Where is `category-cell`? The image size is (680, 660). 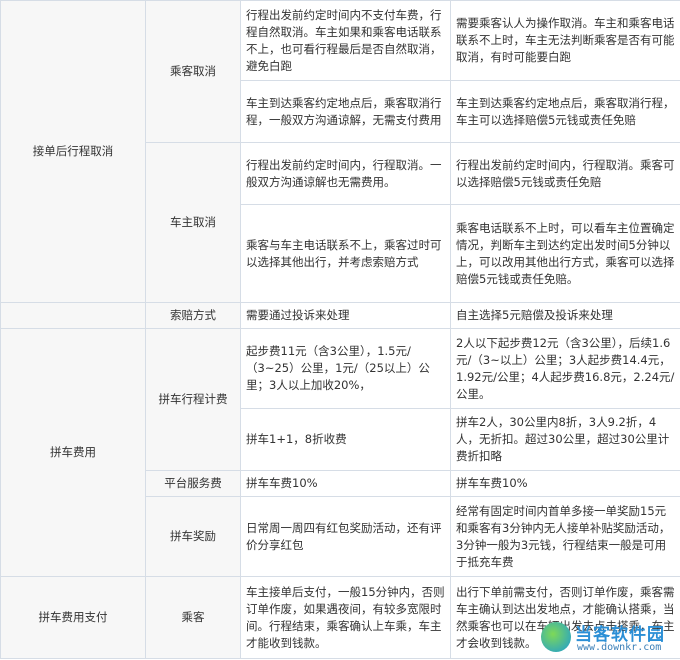 category-cell is located at coordinates (73, 315).